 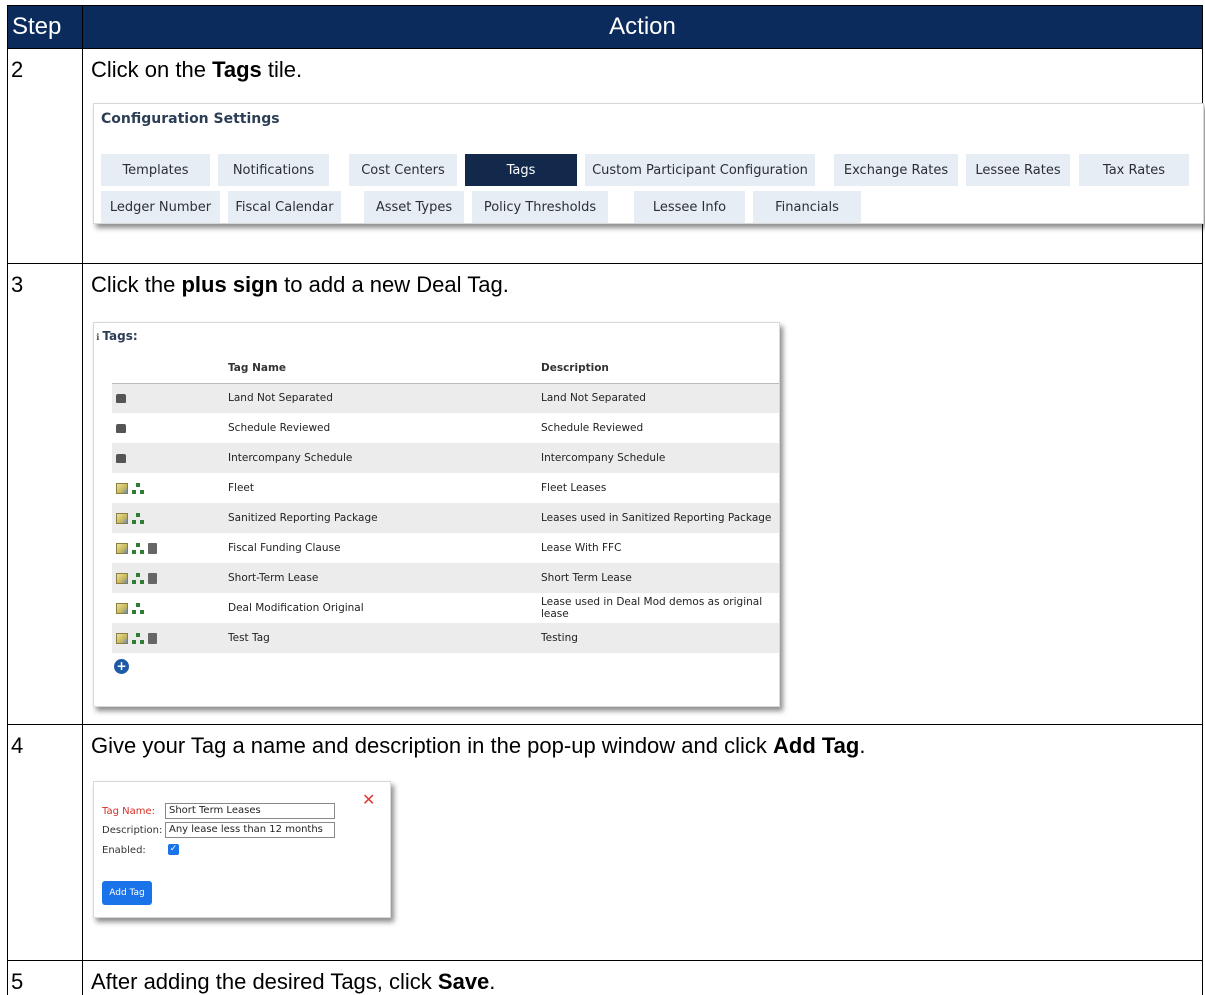 What do you see at coordinates (273, 170) in the screenshot?
I see `tile-notifications: Notifications` at bounding box center [273, 170].